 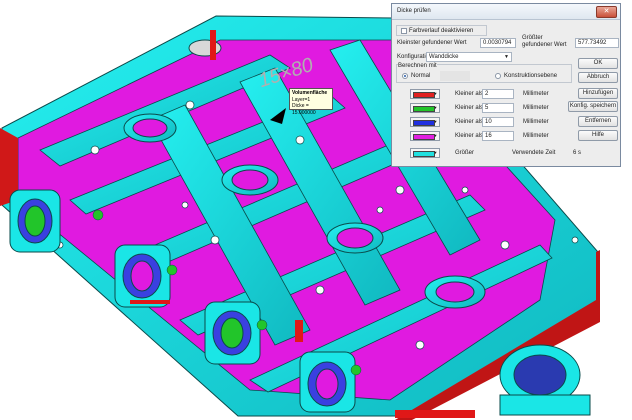 I want to click on tooltip: Volumenfläche Layer=1 Dicke = 15.000000, so click(x=311, y=102).